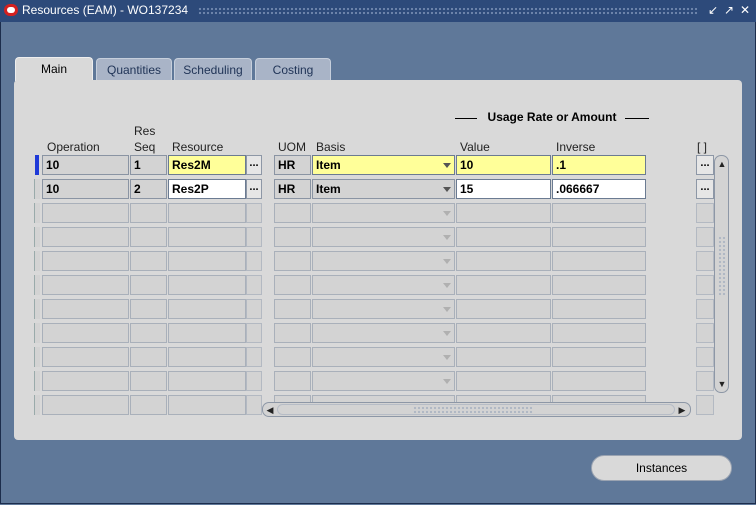 Image resolution: width=756 pixels, height=505 pixels. What do you see at coordinates (722, 164) in the screenshot?
I see `scroll-up-icon: ▲` at bounding box center [722, 164].